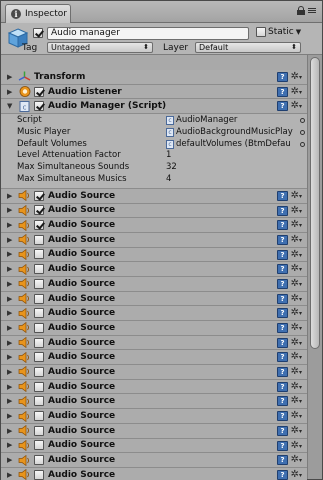  I want to click on component-header-transform: ▶ Transform ? ✲, so click(154, 77).